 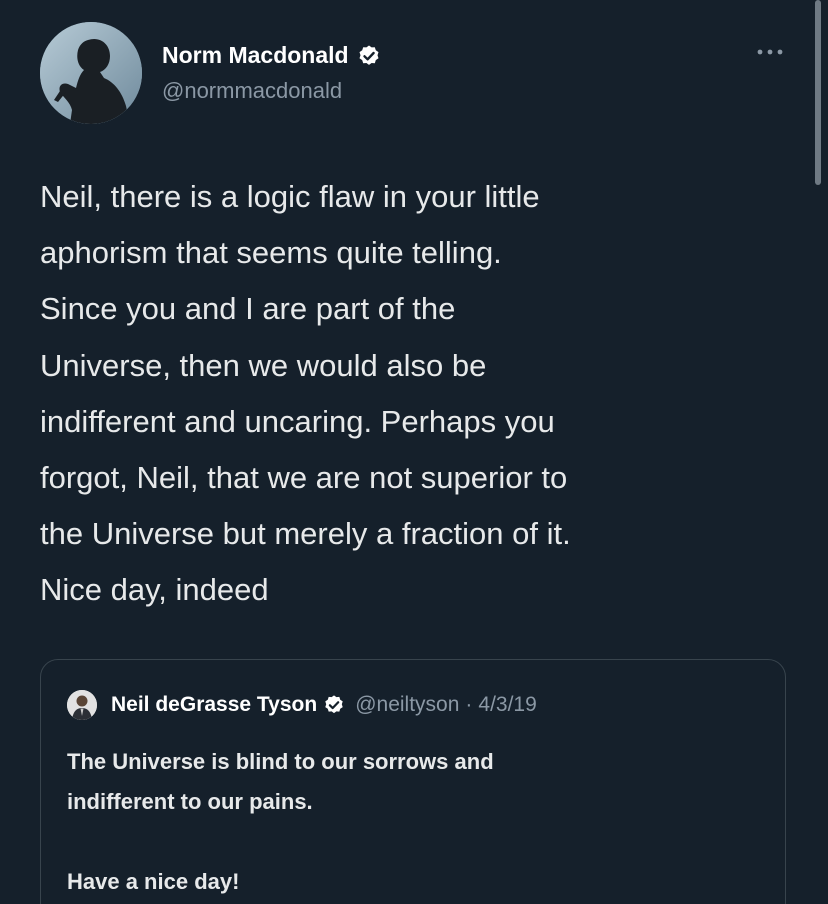 I want to click on avatar-silhouette-icon, so click(x=91, y=73).